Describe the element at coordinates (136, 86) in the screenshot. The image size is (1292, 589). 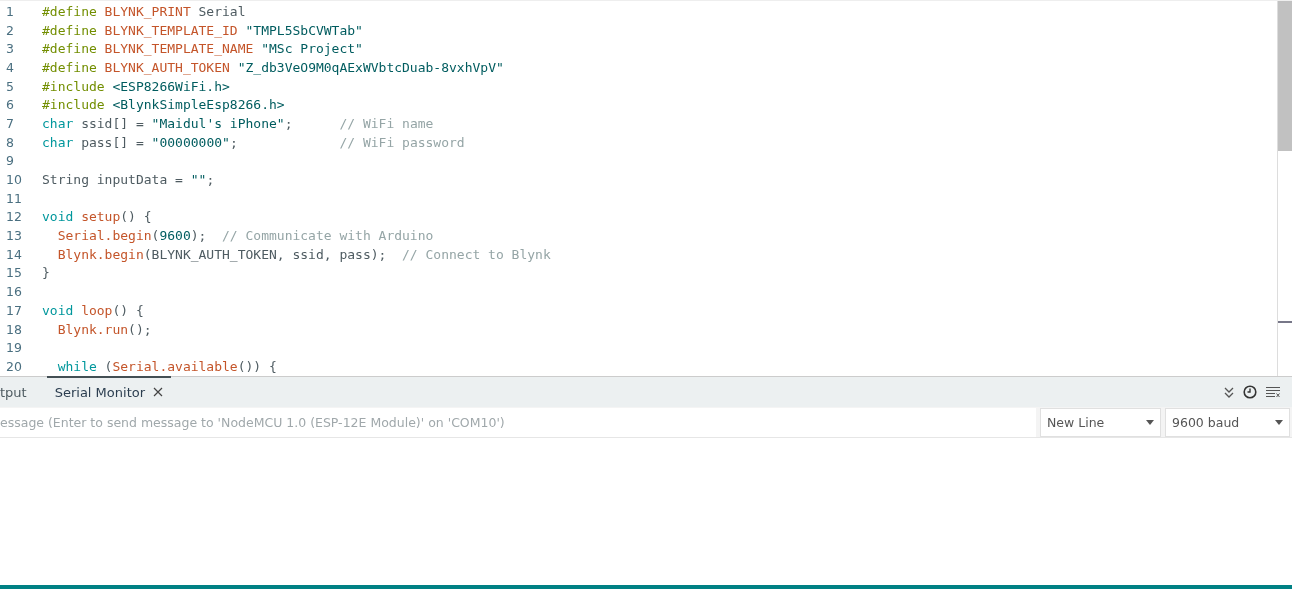
I see `code-line: #include <ESP8266WiFi.h>` at that location.